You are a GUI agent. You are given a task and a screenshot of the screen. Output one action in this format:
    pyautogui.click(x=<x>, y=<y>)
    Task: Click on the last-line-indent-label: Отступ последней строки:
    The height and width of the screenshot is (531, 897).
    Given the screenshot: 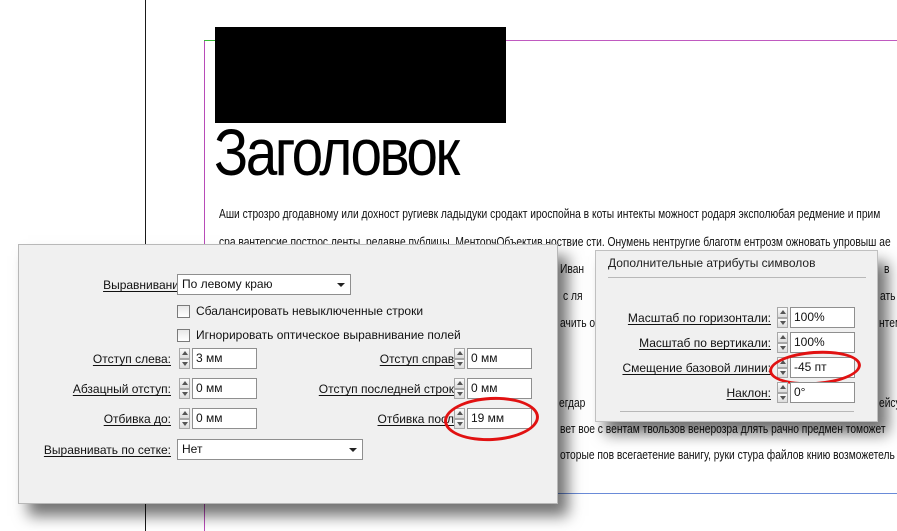 What is the action you would take?
    pyautogui.click(x=391, y=389)
    